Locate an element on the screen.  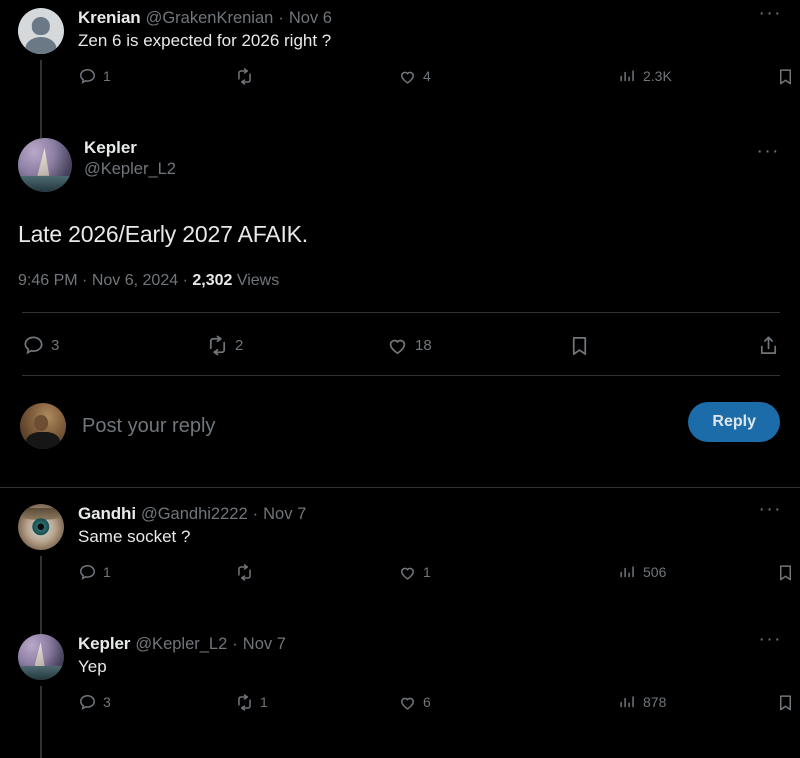
share-button is located at coordinates (768, 345).